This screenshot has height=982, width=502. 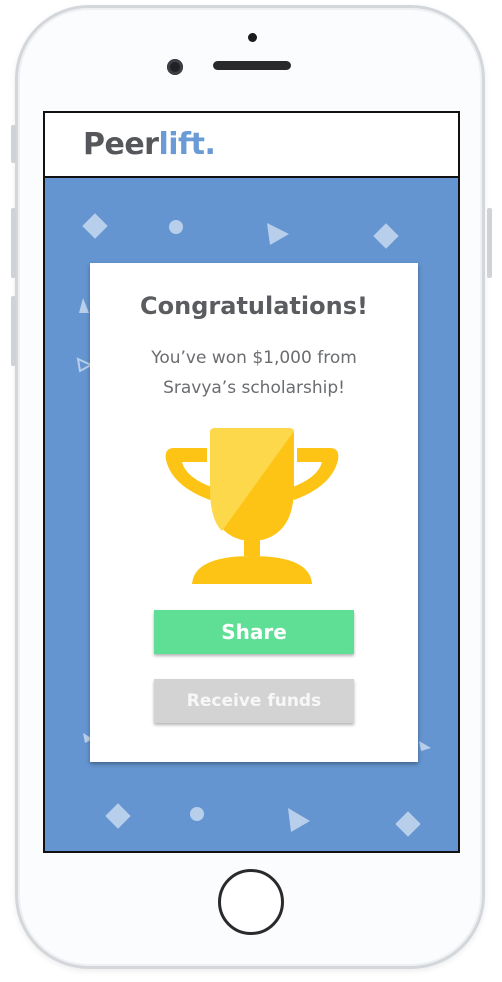 I want to click on trophy-icon, so click(x=252, y=506).